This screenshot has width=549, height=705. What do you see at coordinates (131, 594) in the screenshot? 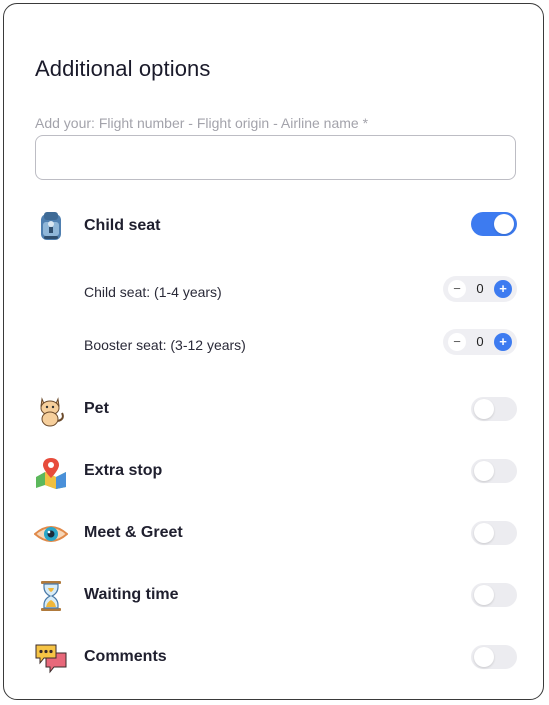
I see `option-label-waiting-time: Waiting time` at bounding box center [131, 594].